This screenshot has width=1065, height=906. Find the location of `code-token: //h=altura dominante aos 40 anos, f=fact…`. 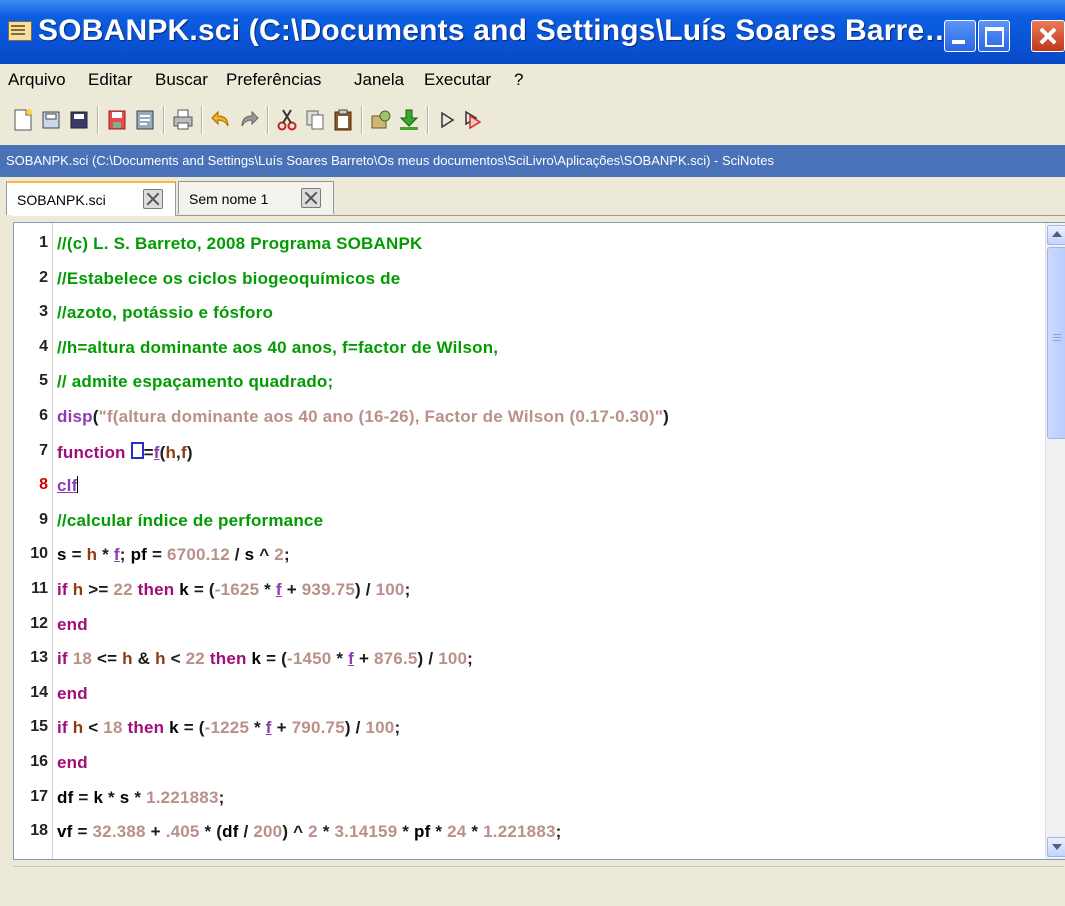

code-token: //h=altura dominante aos 40 anos, f=fact… is located at coordinates (278, 347).